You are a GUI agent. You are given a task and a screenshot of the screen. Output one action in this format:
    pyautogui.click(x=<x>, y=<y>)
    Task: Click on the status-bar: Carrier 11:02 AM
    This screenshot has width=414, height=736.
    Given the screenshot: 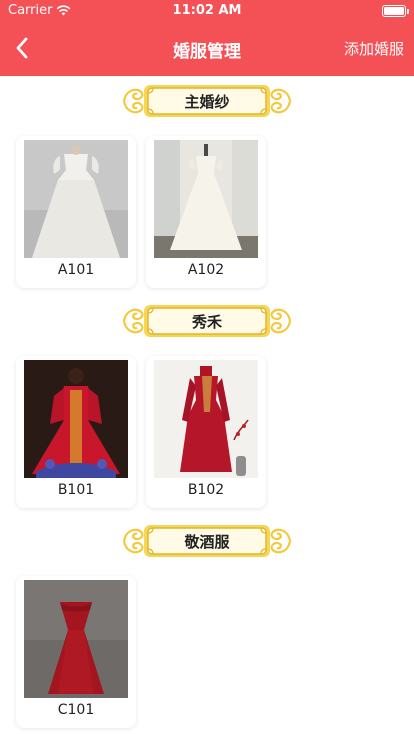 What is the action you would take?
    pyautogui.click(x=207, y=11)
    